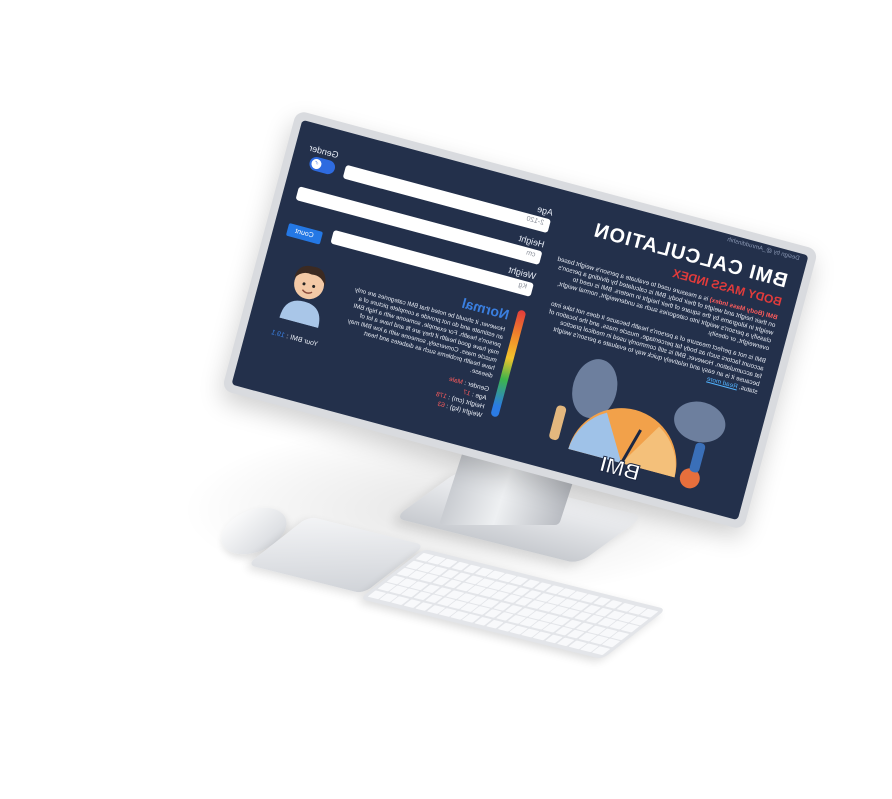  I want to click on count-group: Count, so click(306, 226).